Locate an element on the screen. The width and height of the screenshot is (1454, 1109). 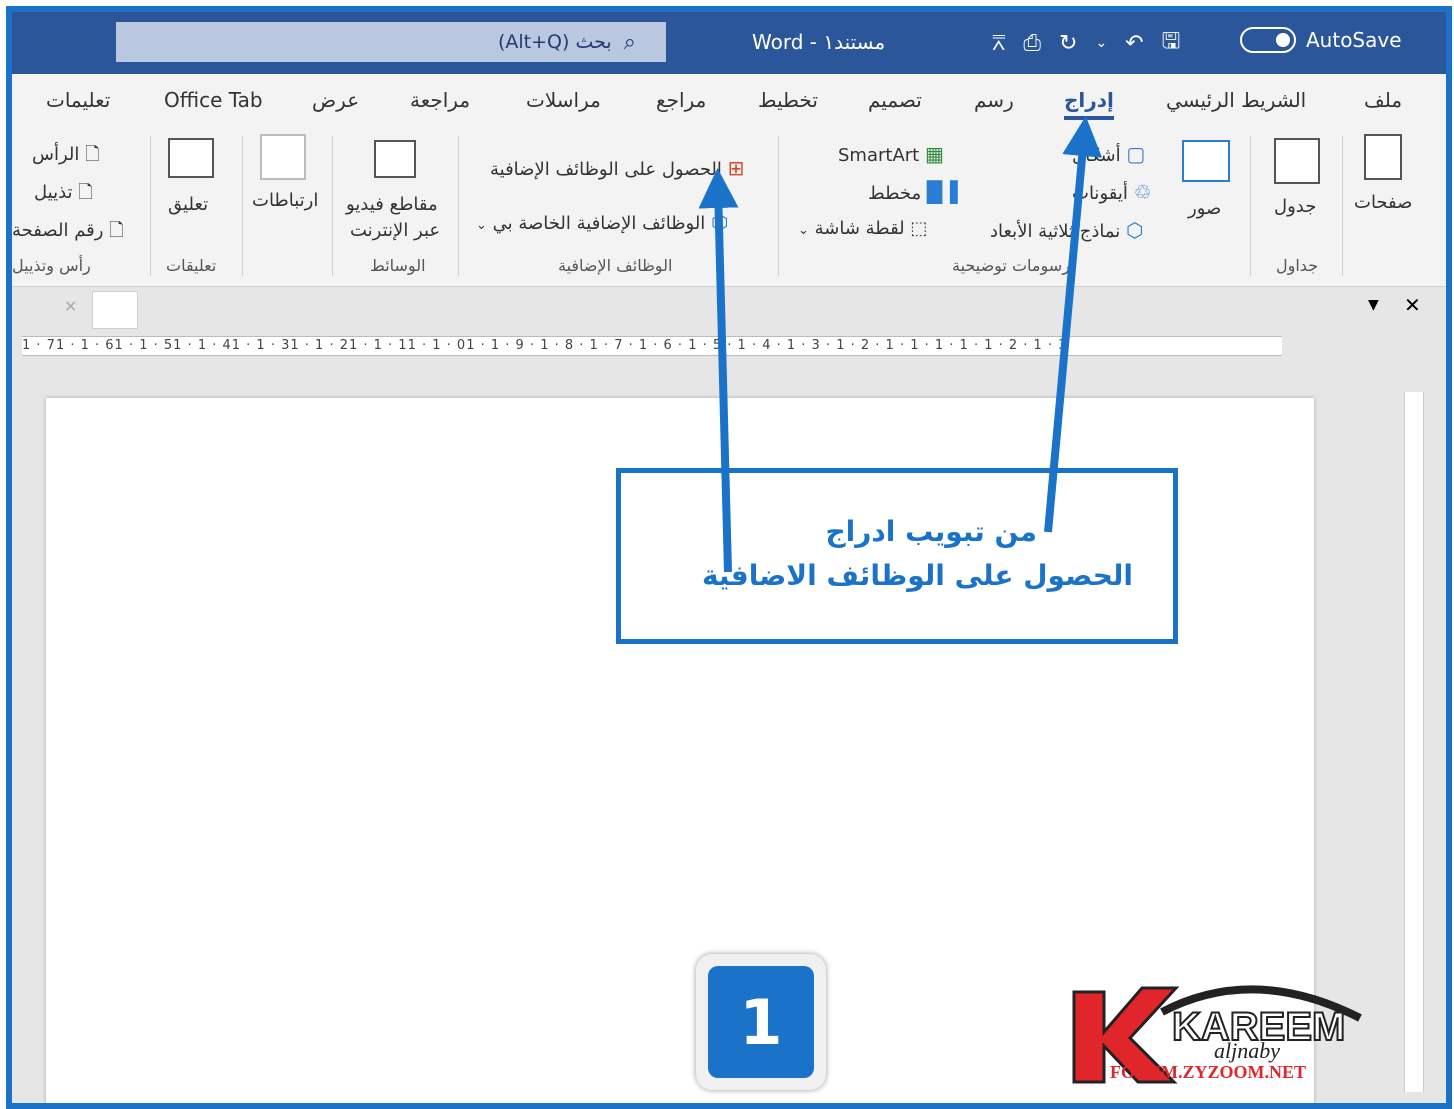
tab-insert: إدراج is located at coordinates (1089, 104).